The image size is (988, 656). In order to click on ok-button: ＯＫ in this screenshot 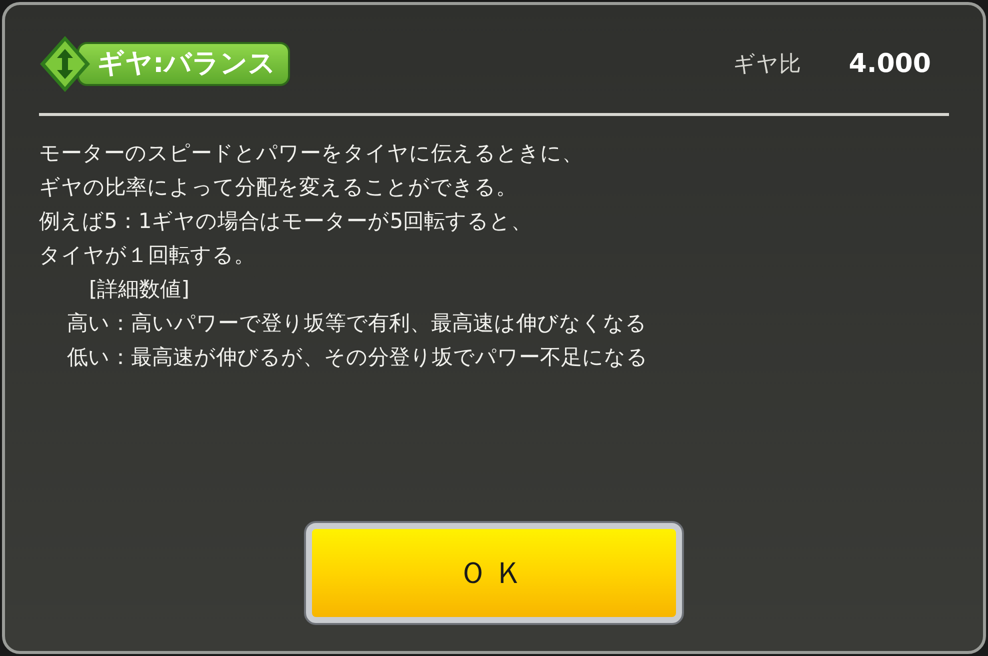, I will do `click(494, 573)`.